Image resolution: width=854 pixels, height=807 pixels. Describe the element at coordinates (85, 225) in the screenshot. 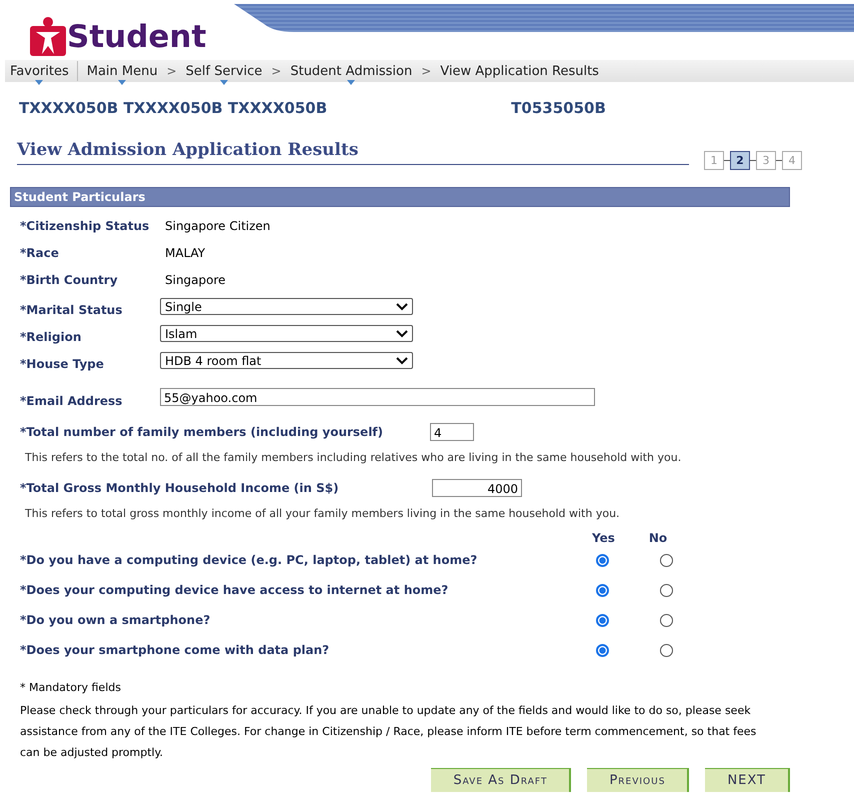

I see `field-label: *Citizenship Status` at that location.